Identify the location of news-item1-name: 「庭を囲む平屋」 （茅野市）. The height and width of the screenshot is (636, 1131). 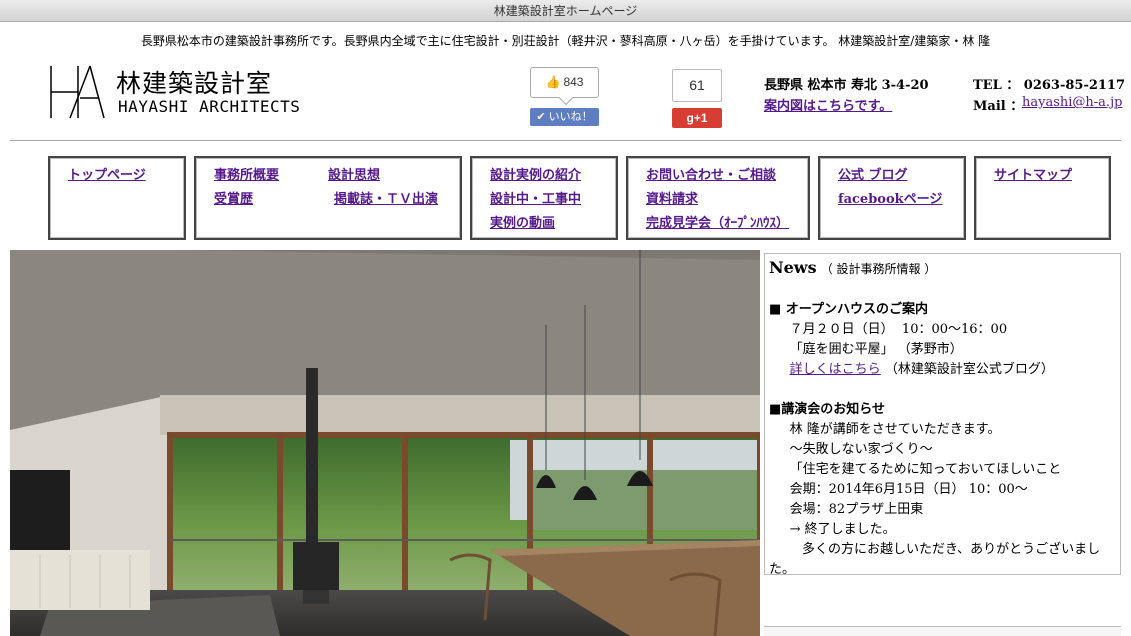
(866, 349).